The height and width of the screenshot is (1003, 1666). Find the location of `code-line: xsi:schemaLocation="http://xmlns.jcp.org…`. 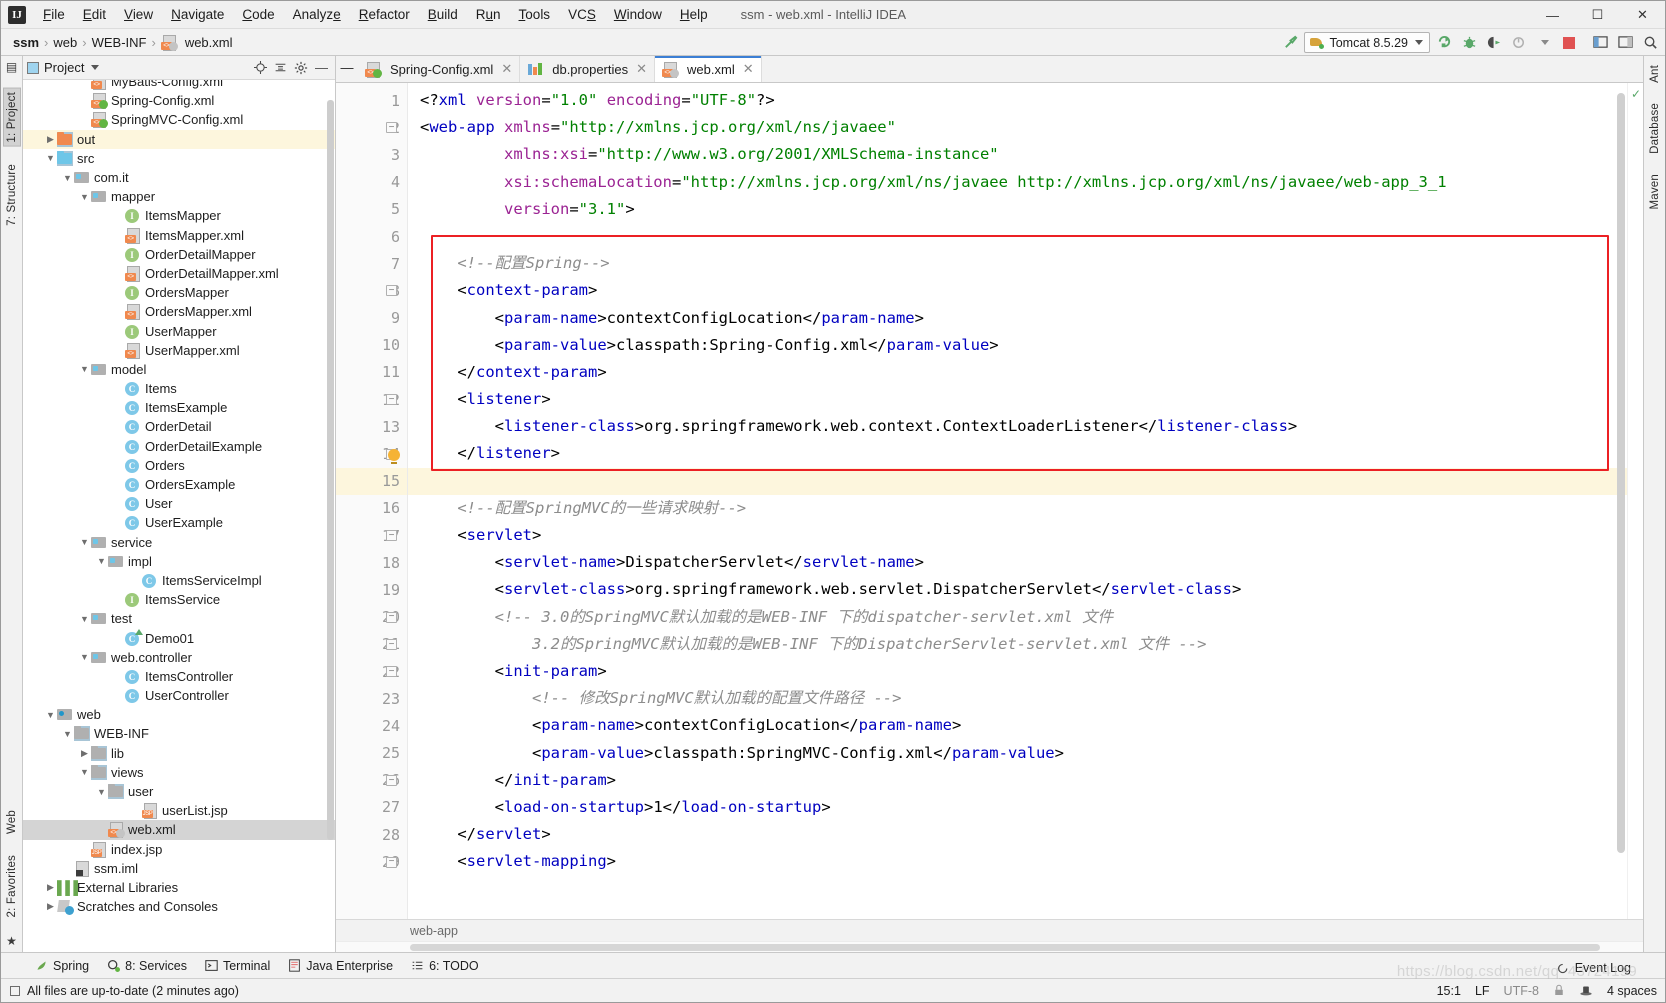

code-line: xsi:schemaLocation="http://xmlns.jcp.org… is located at coordinates (1017, 182).